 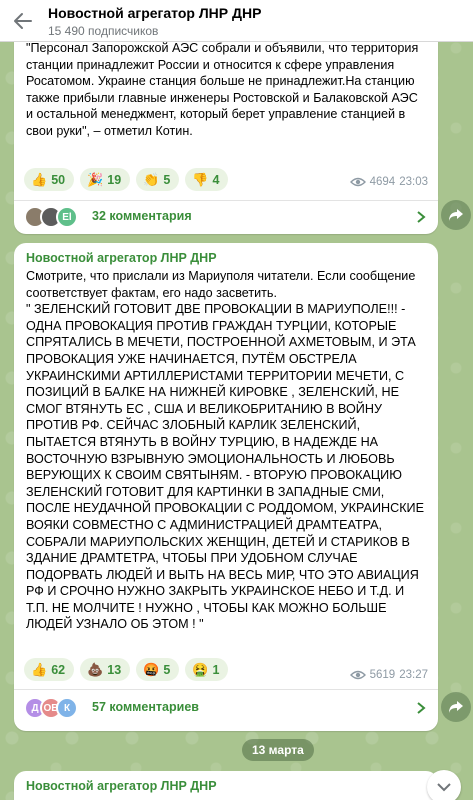 What do you see at coordinates (58, 669) in the screenshot?
I see `reaction-count: 62` at bounding box center [58, 669].